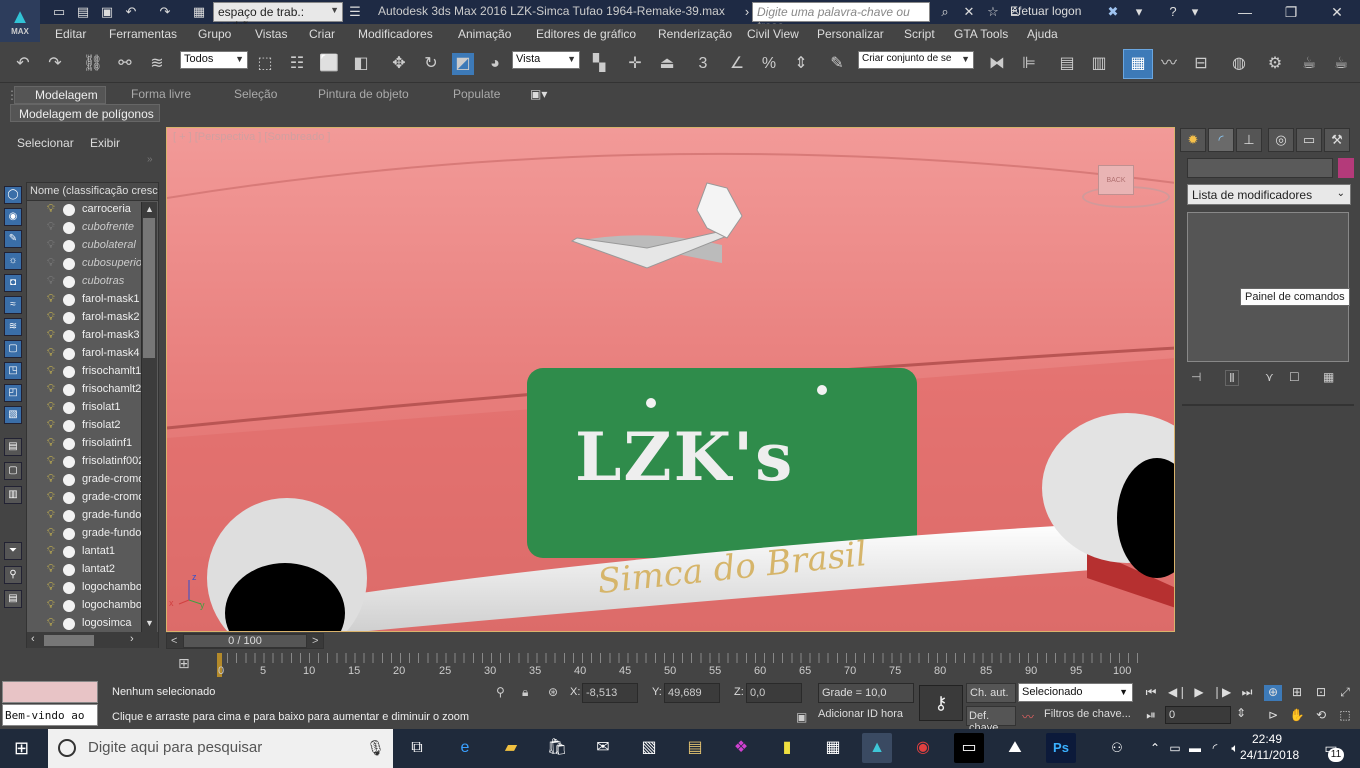  I want to click on select-object-icon: ⬚, so click(265, 64).